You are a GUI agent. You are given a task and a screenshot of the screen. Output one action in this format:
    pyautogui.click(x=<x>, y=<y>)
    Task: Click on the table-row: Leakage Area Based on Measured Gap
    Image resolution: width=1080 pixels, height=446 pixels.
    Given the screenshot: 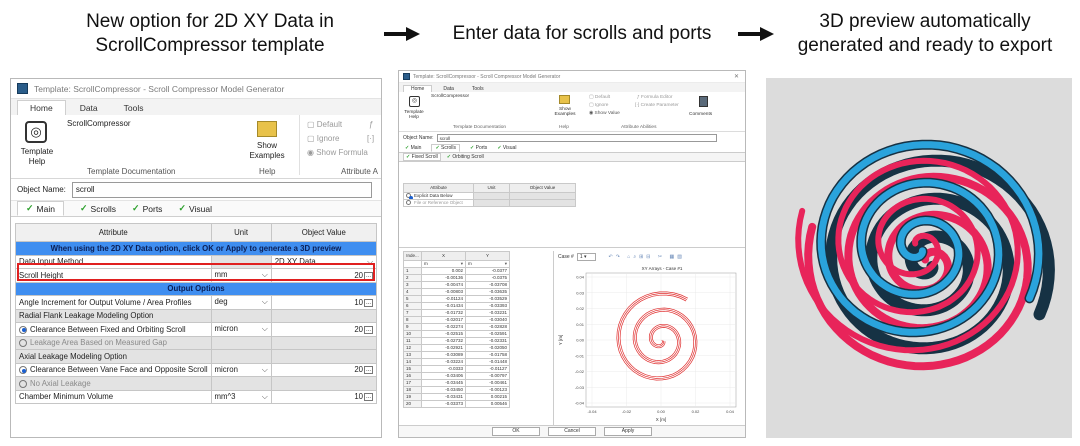 What is the action you would take?
    pyautogui.click(x=196, y=342)
    